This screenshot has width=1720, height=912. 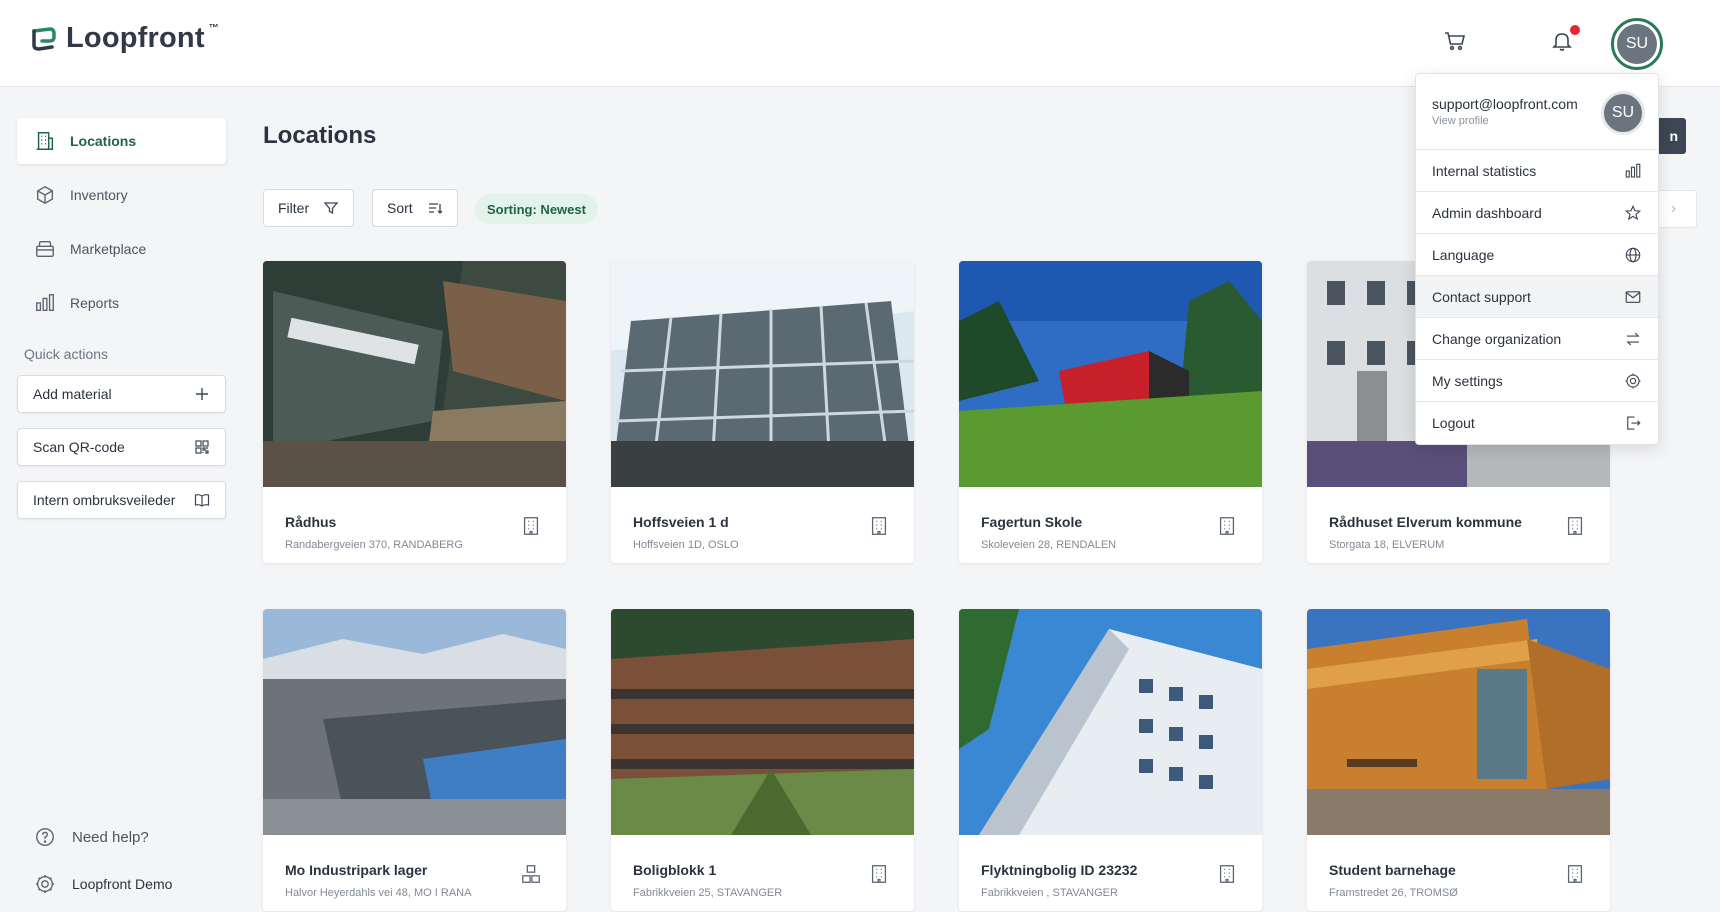 I want to click on location-card: Rådhus Randabergveien 370, RANDABERG, so click(x=414, y=412).